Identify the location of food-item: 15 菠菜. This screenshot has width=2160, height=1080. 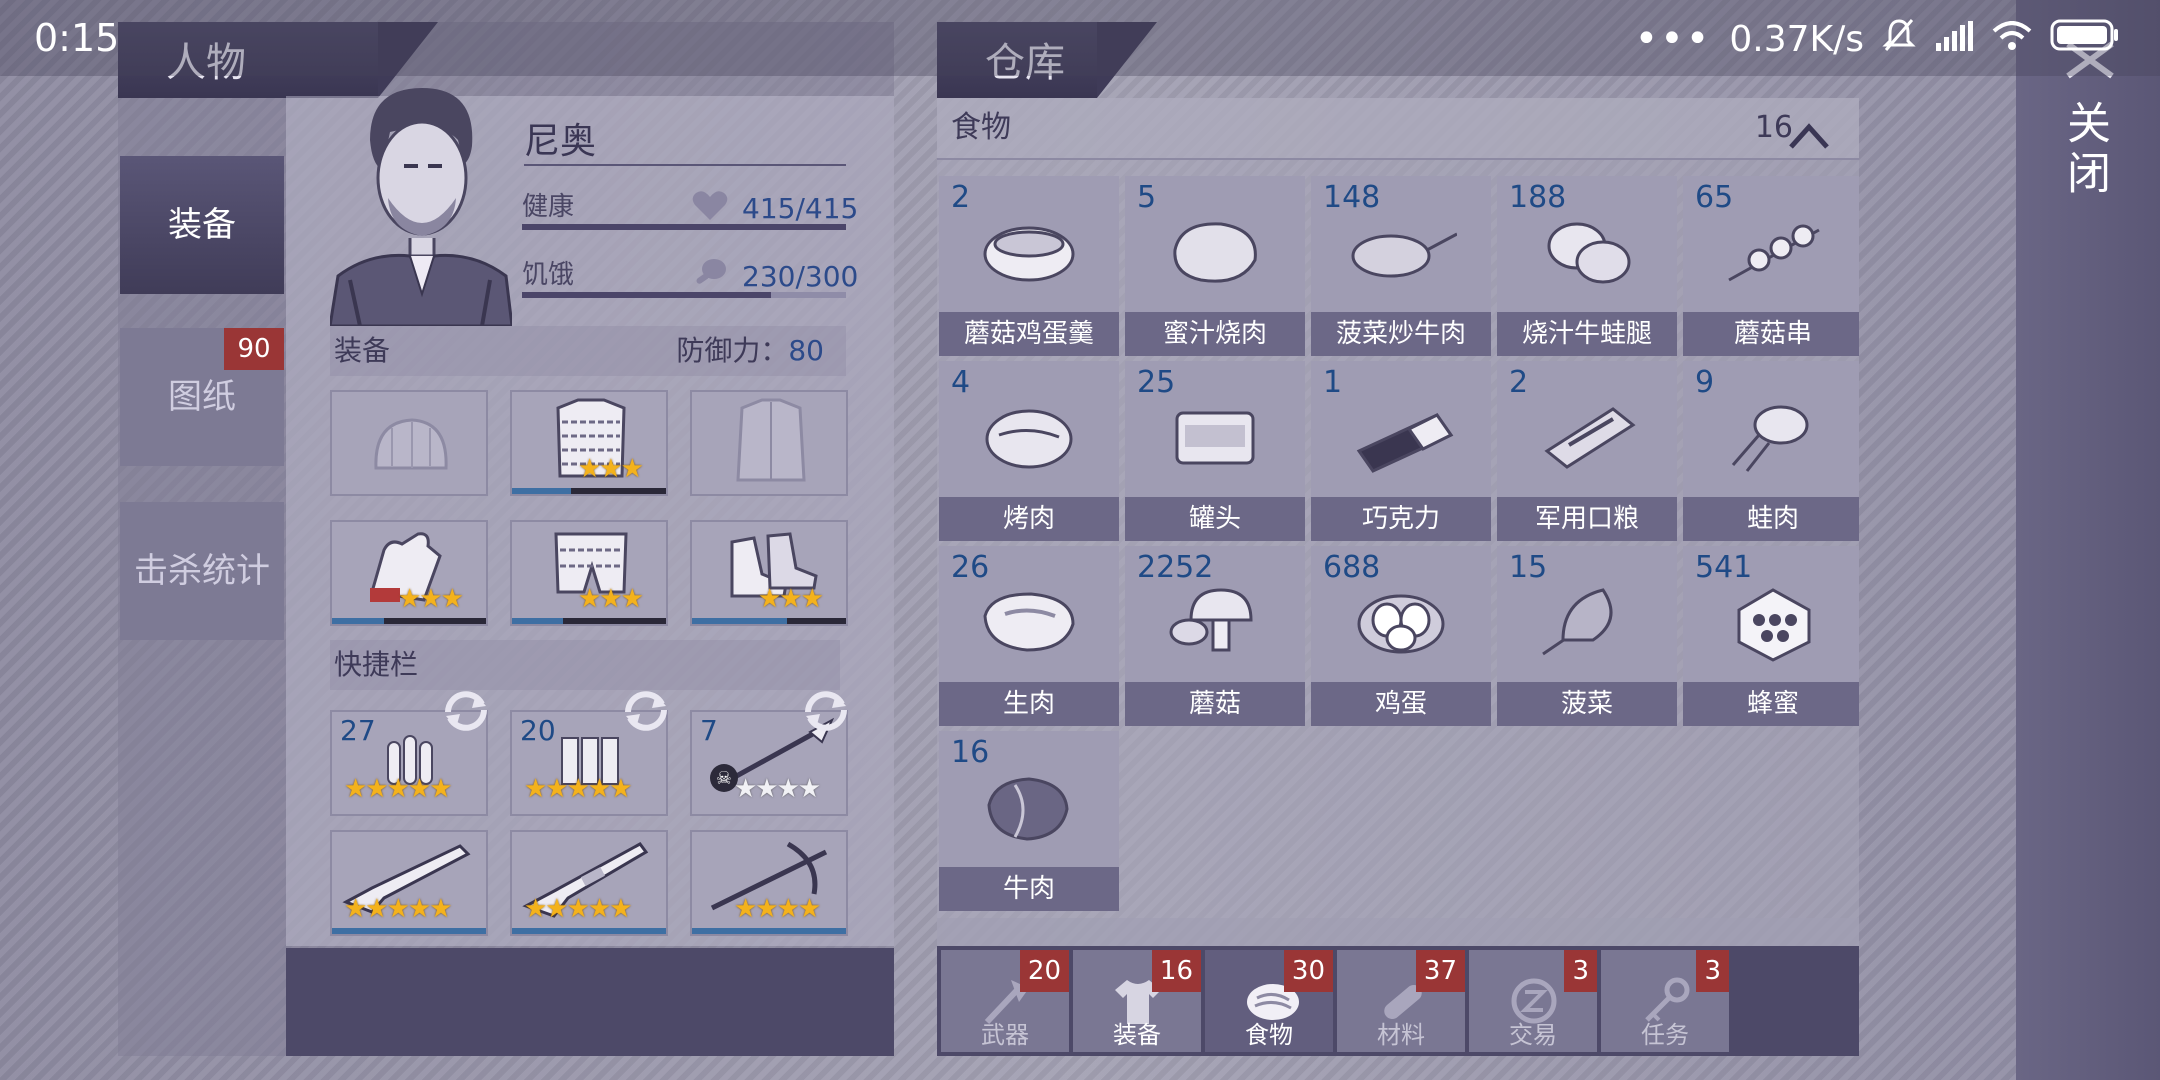
(1587, 636).